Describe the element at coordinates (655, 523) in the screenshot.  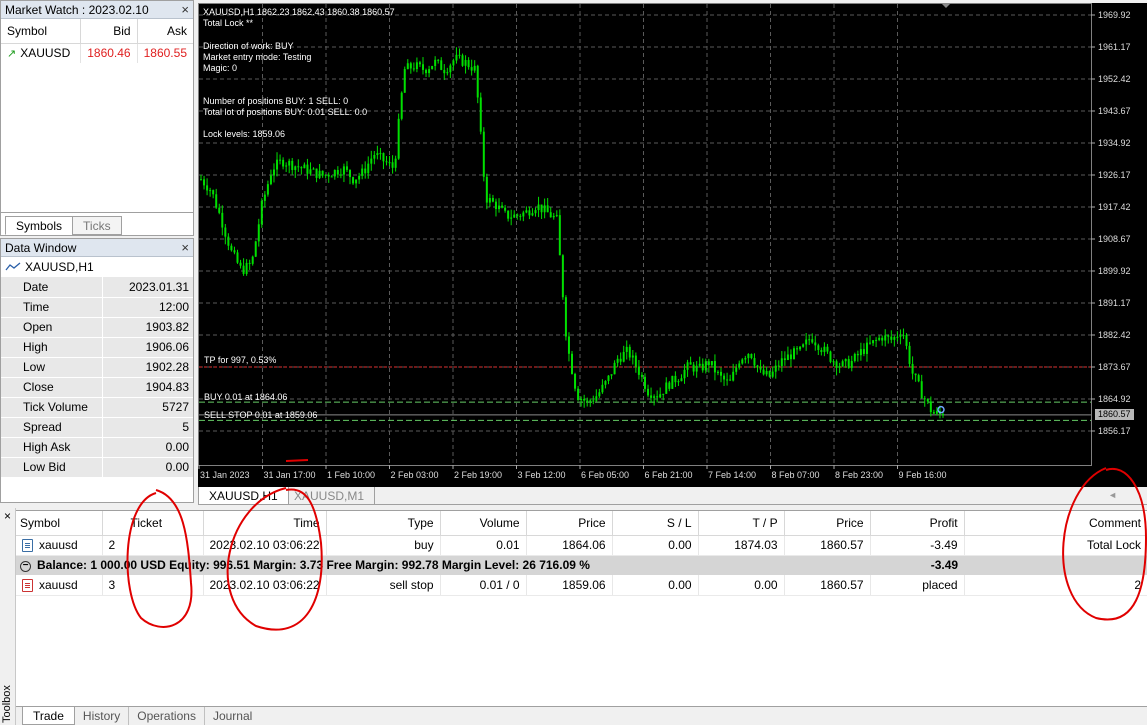
I see `col-sl: S / L` at that location.